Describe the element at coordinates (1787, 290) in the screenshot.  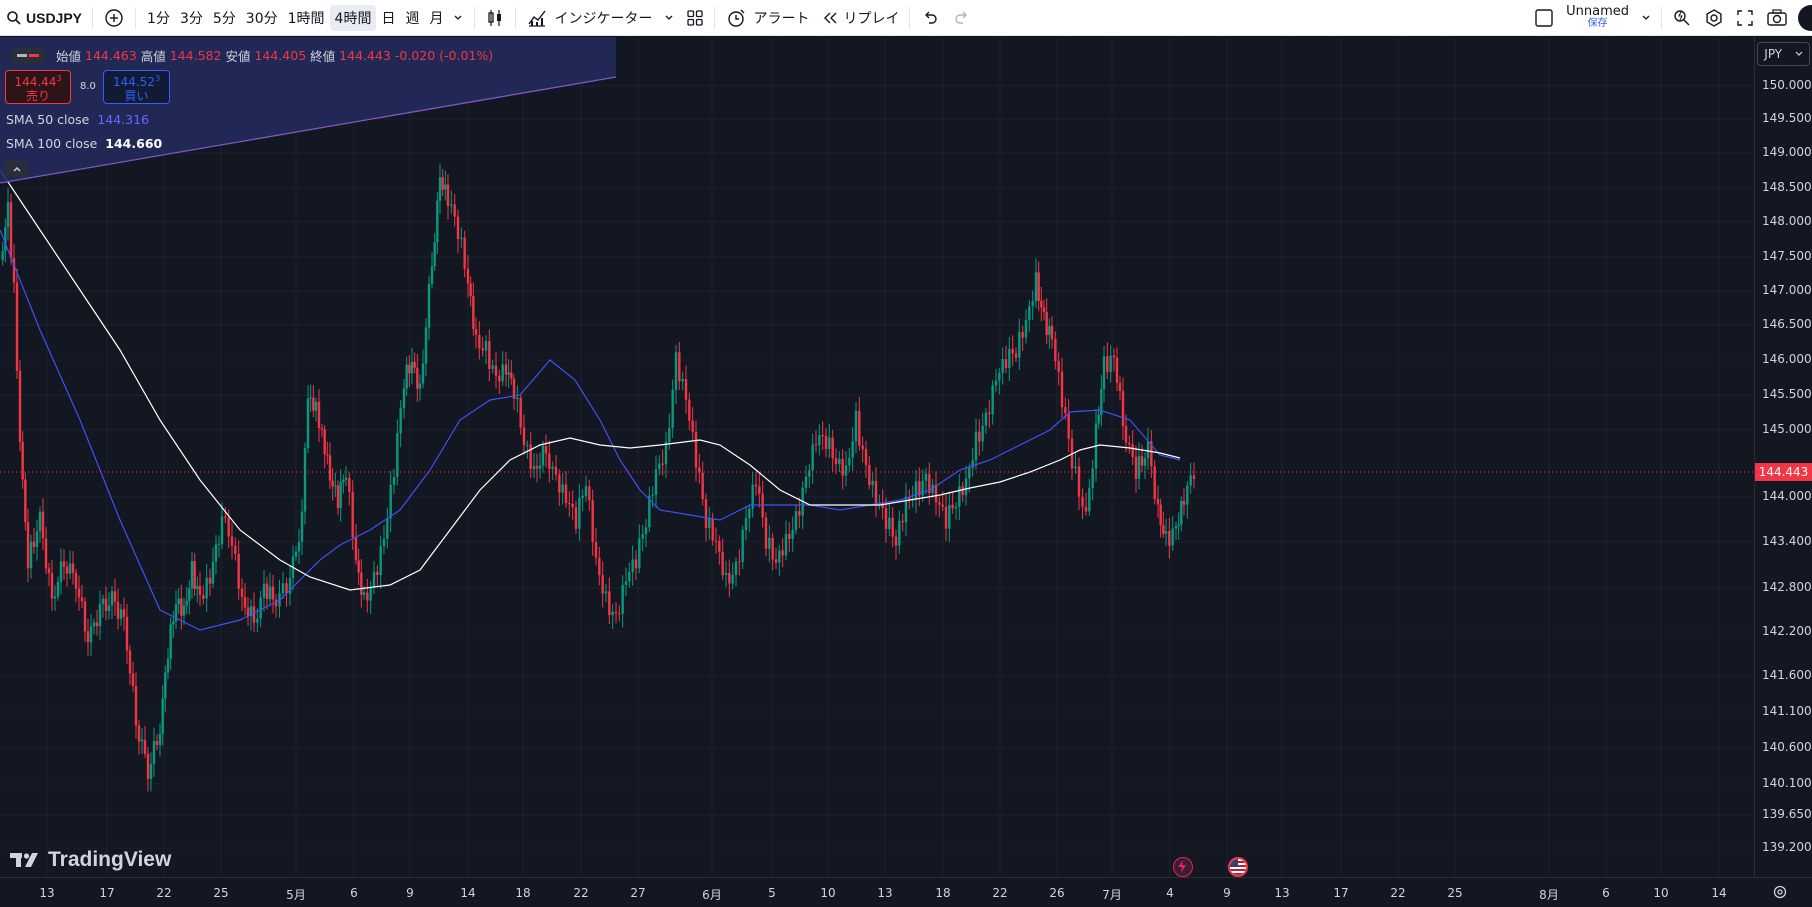
I see `price-tick-label: 147.000` at that location.